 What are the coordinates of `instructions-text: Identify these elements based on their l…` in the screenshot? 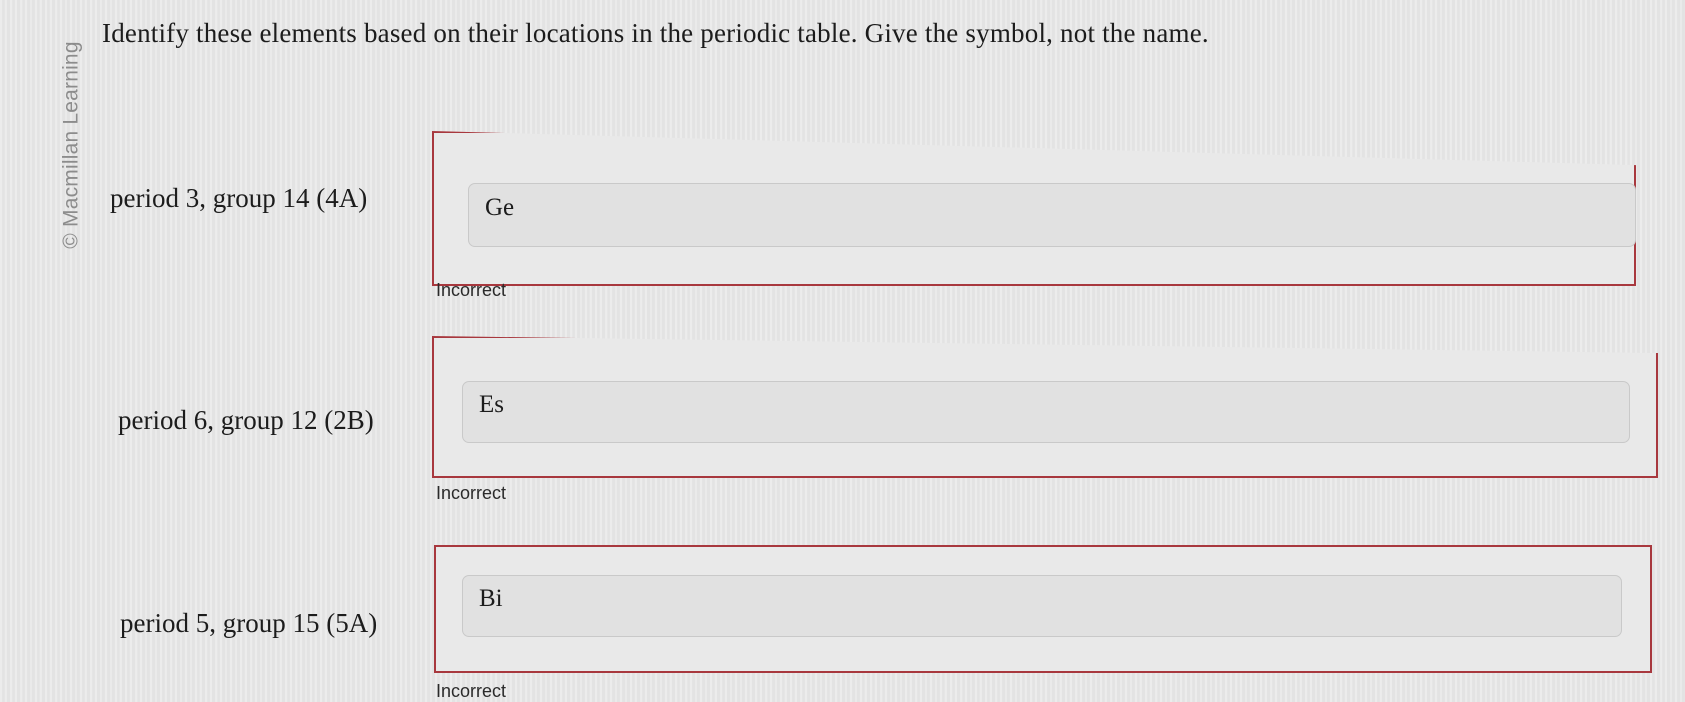 It's located at (655, 33).